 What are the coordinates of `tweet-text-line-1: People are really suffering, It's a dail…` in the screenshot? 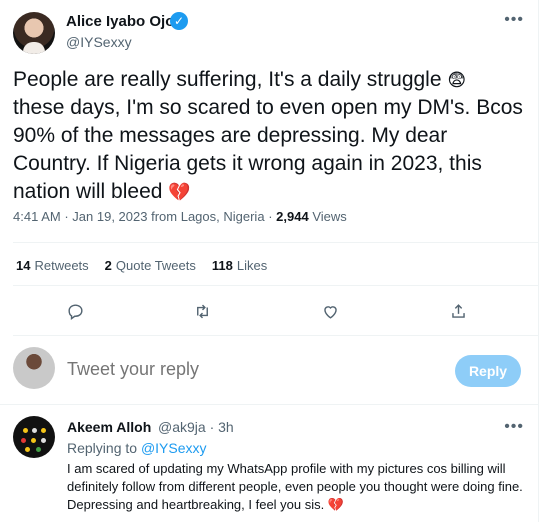 It's located at (227, 79).